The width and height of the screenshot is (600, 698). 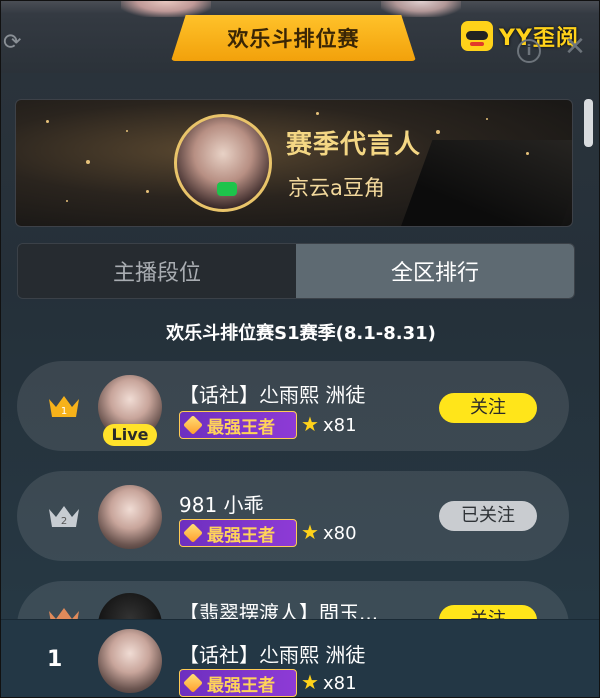 I want to click on yy-mascot-icon, so click(x=477, y=36).